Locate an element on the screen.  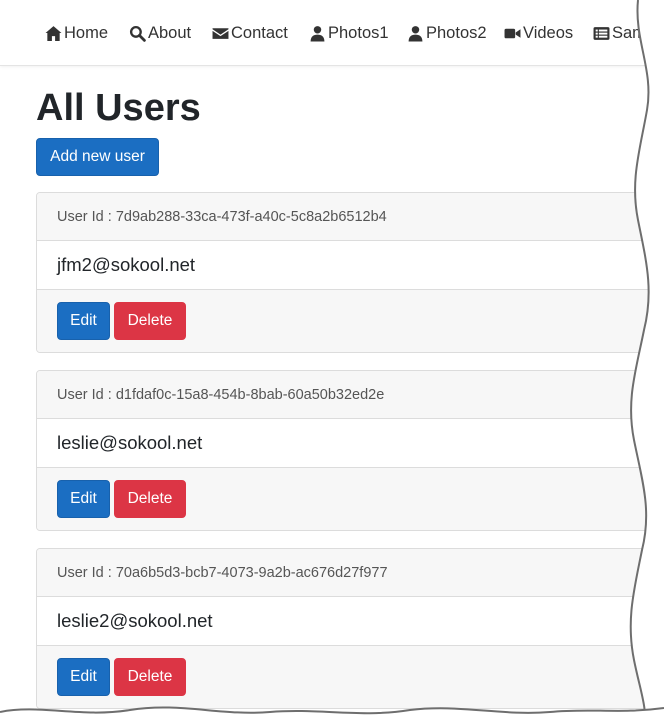
add-new-user-button: Add new user is located at coordinates (97, 157).